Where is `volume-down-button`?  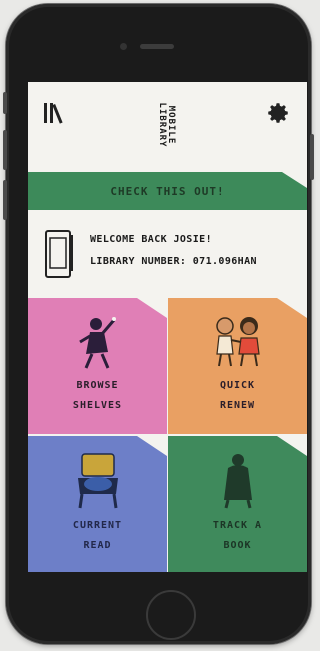 volume-down-button is located at coordinates (5, 200).